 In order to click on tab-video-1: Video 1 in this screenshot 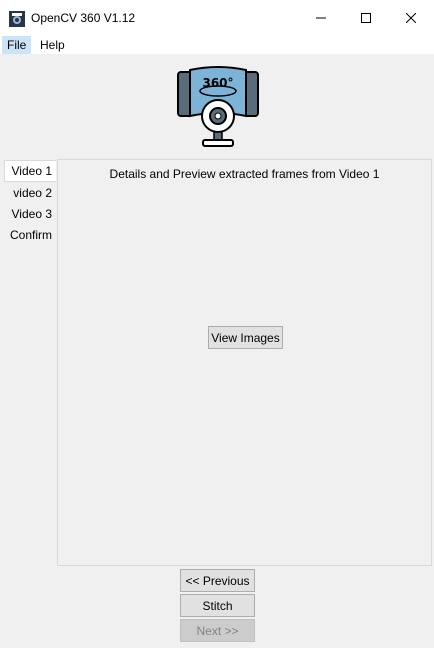, I will do `click(30, 171)`.